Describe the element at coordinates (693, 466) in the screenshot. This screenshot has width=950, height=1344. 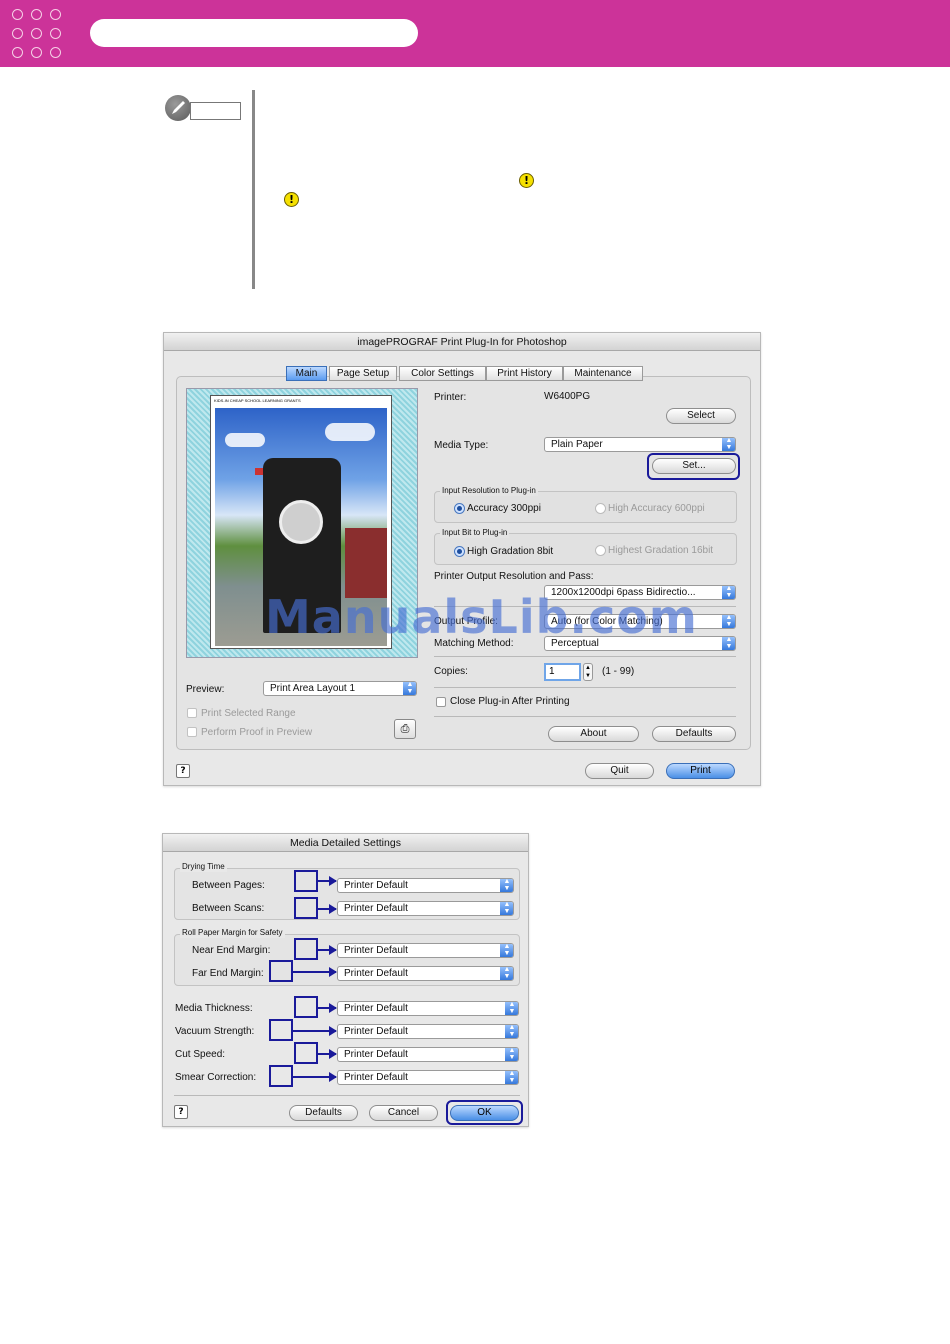
I see `set-button-highlight` at that location.